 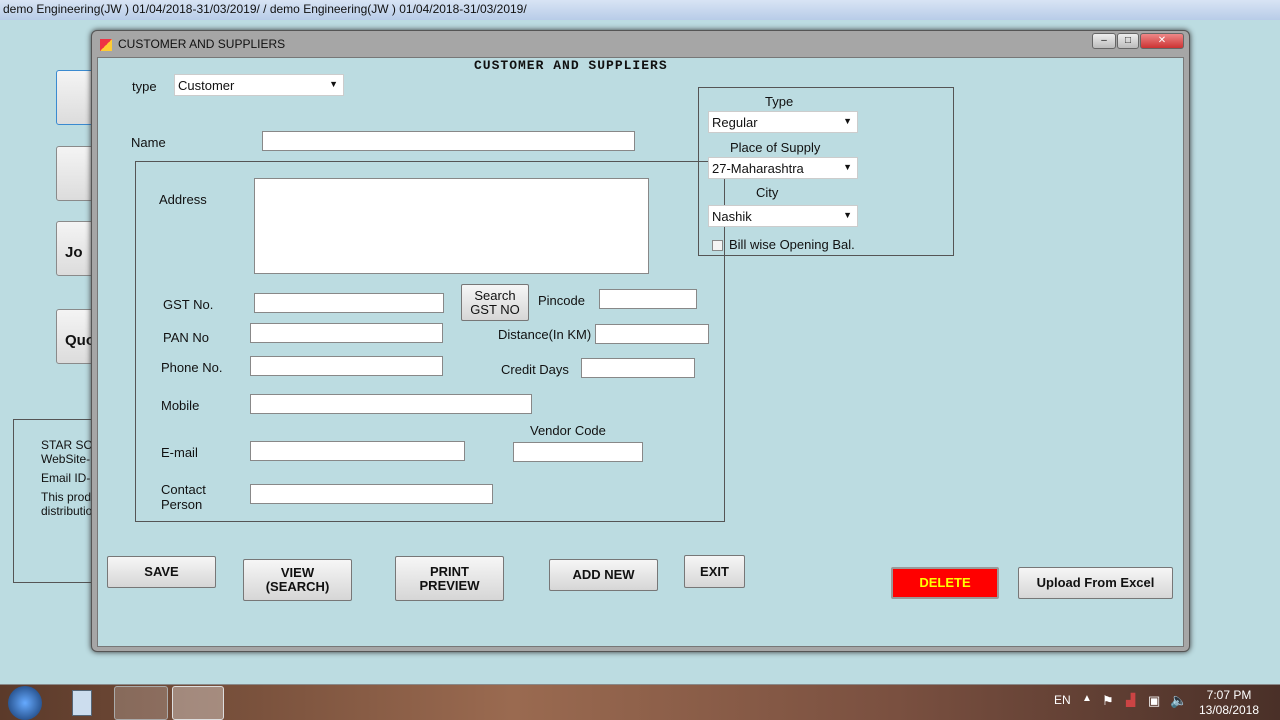 What do you see at coordinates (346, 366) in the screenshot?
I see `phone-input` at bounding box center [346, 366].